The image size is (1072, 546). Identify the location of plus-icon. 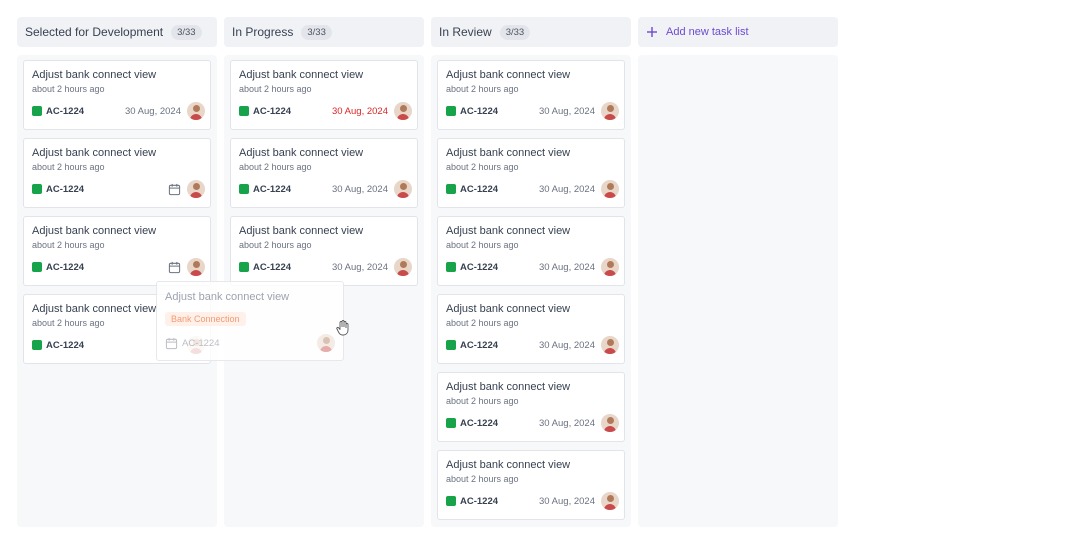
(652, 32).